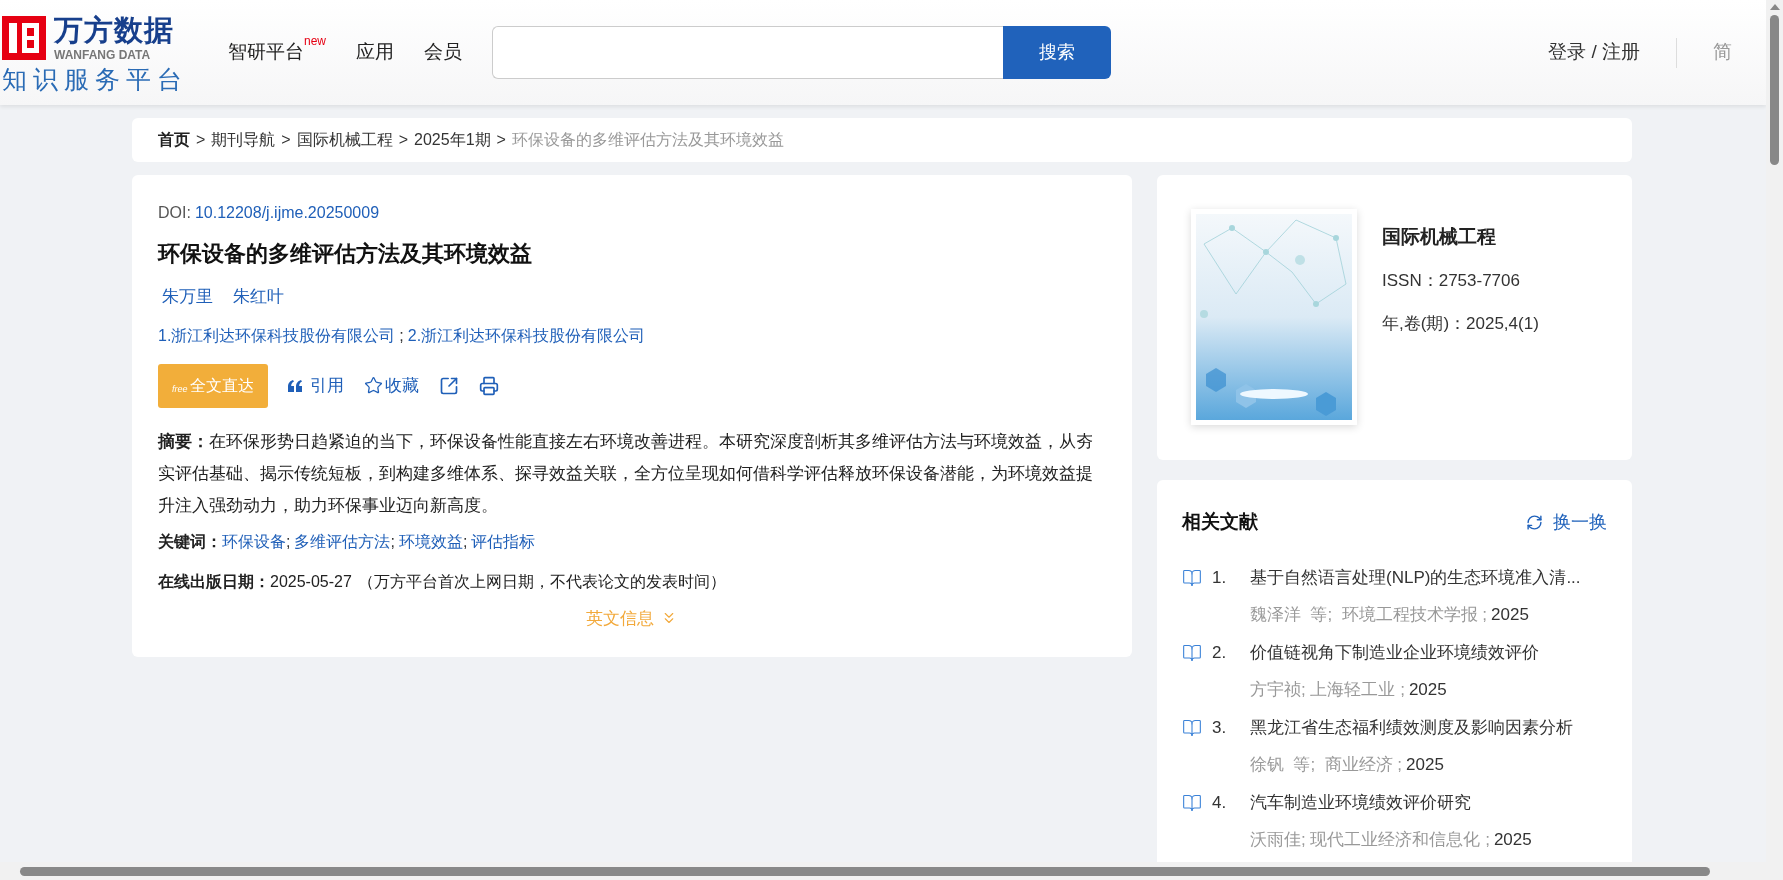 This screenshot has width=1783, height=880. Describe the element at coordinates (1774, 431) in the screenshot. I see `vertical-scrollbar` at that location.